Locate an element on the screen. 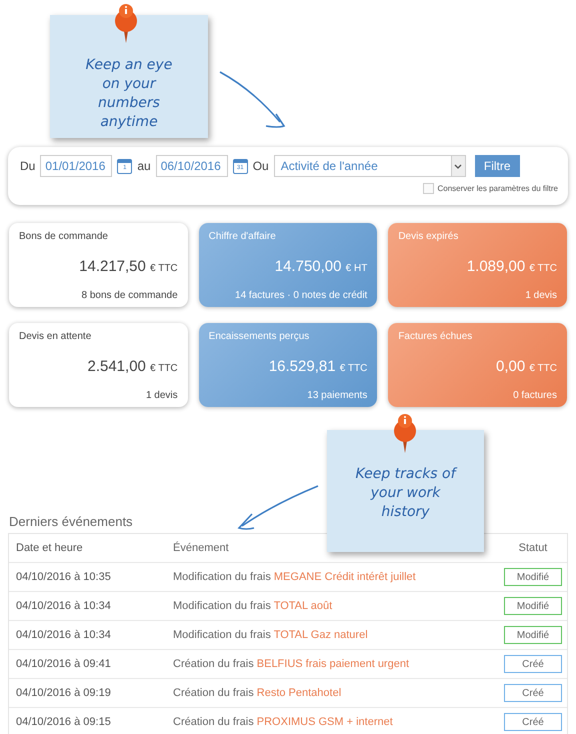 This screenshot has height=734, width=576. card-detail: 14 factures · 0 notes de crédit is located at coordinates (301, 295).